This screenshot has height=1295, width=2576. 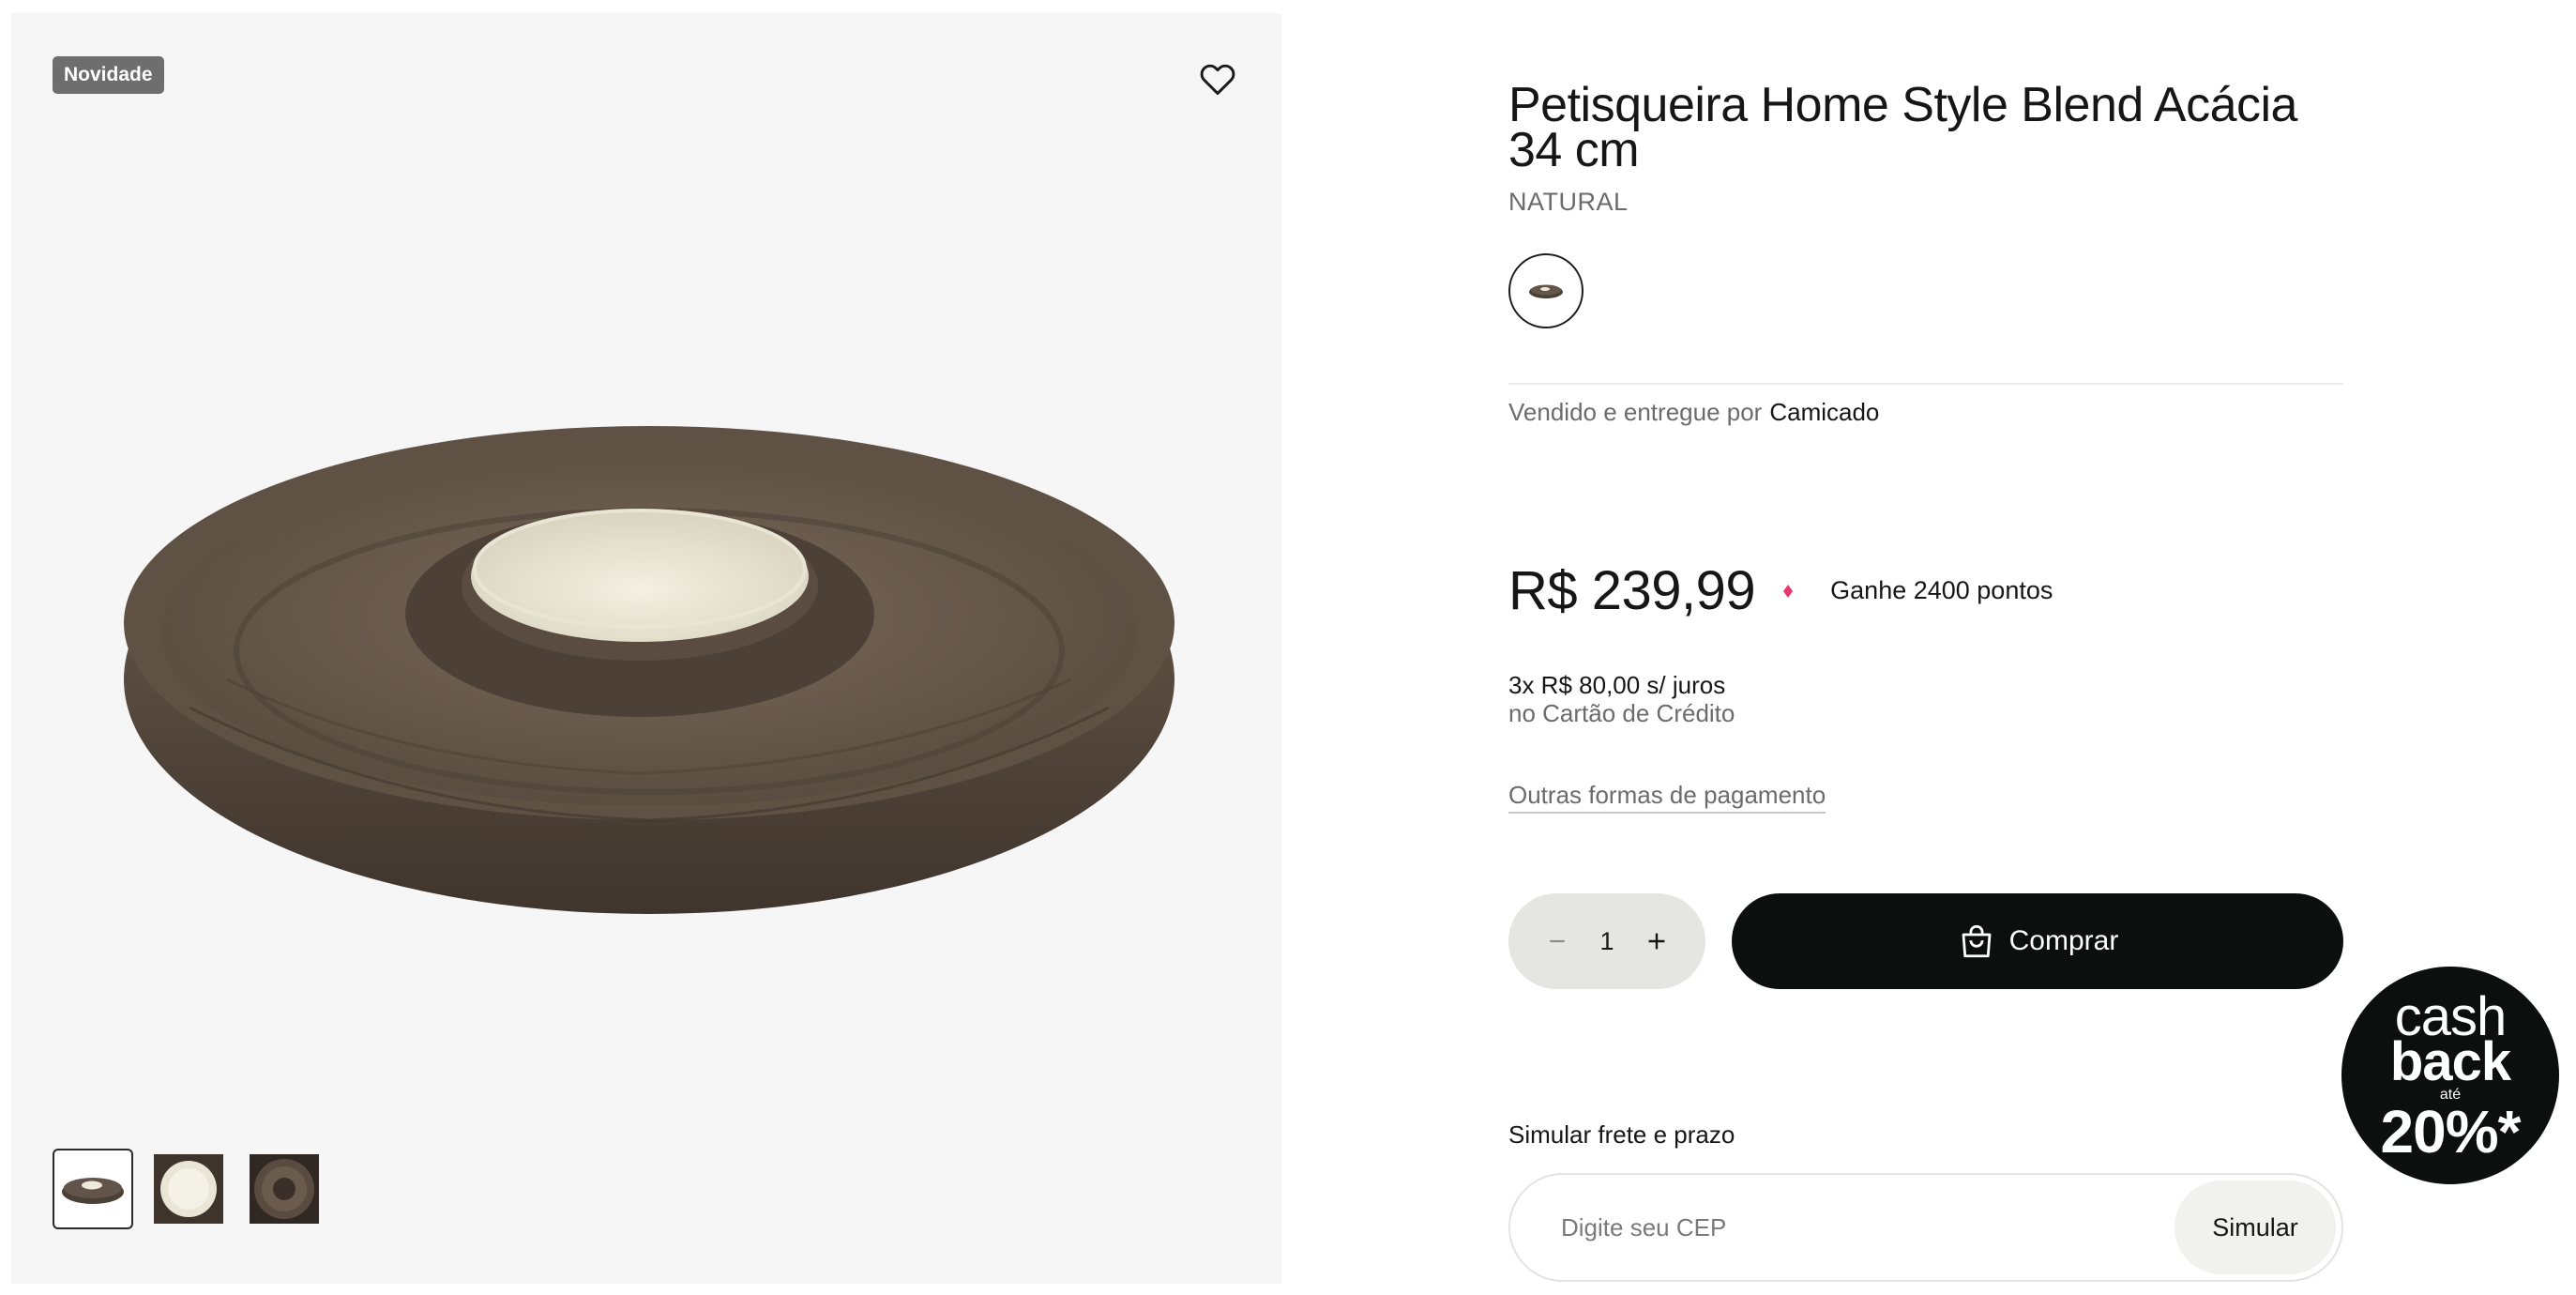 What do you see at coordinates (2063, 940) in the screenshot?
I see `buy-label: Comprar` at bounding box center [2063, 940].